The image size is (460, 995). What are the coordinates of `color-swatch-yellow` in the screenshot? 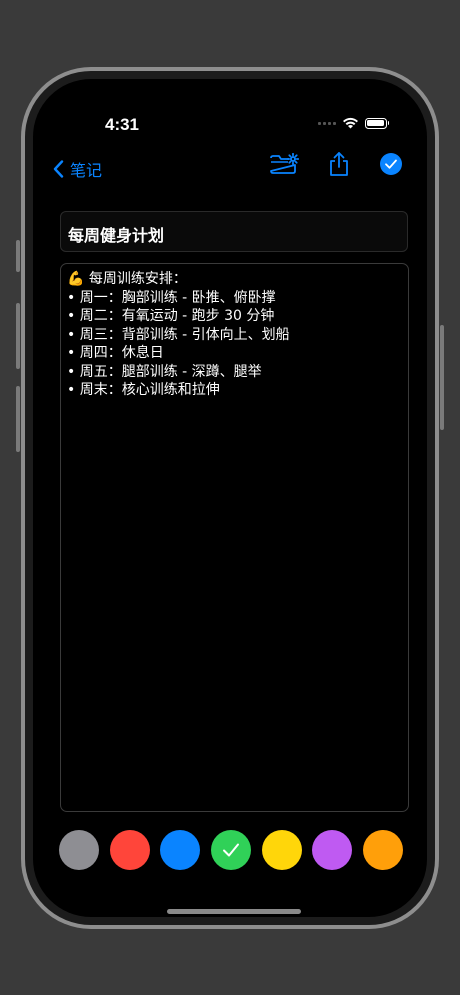 It's located at (281, 850).